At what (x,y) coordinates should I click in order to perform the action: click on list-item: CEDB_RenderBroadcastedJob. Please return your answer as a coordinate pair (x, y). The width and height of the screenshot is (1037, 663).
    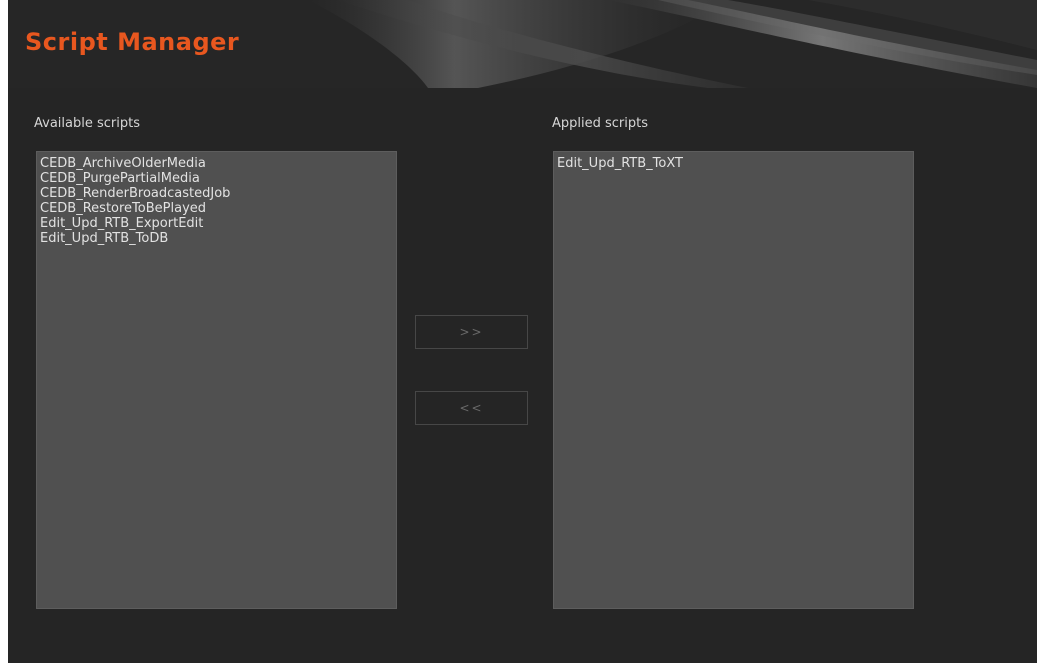
    Looking at the image, I should click on (216, 193).